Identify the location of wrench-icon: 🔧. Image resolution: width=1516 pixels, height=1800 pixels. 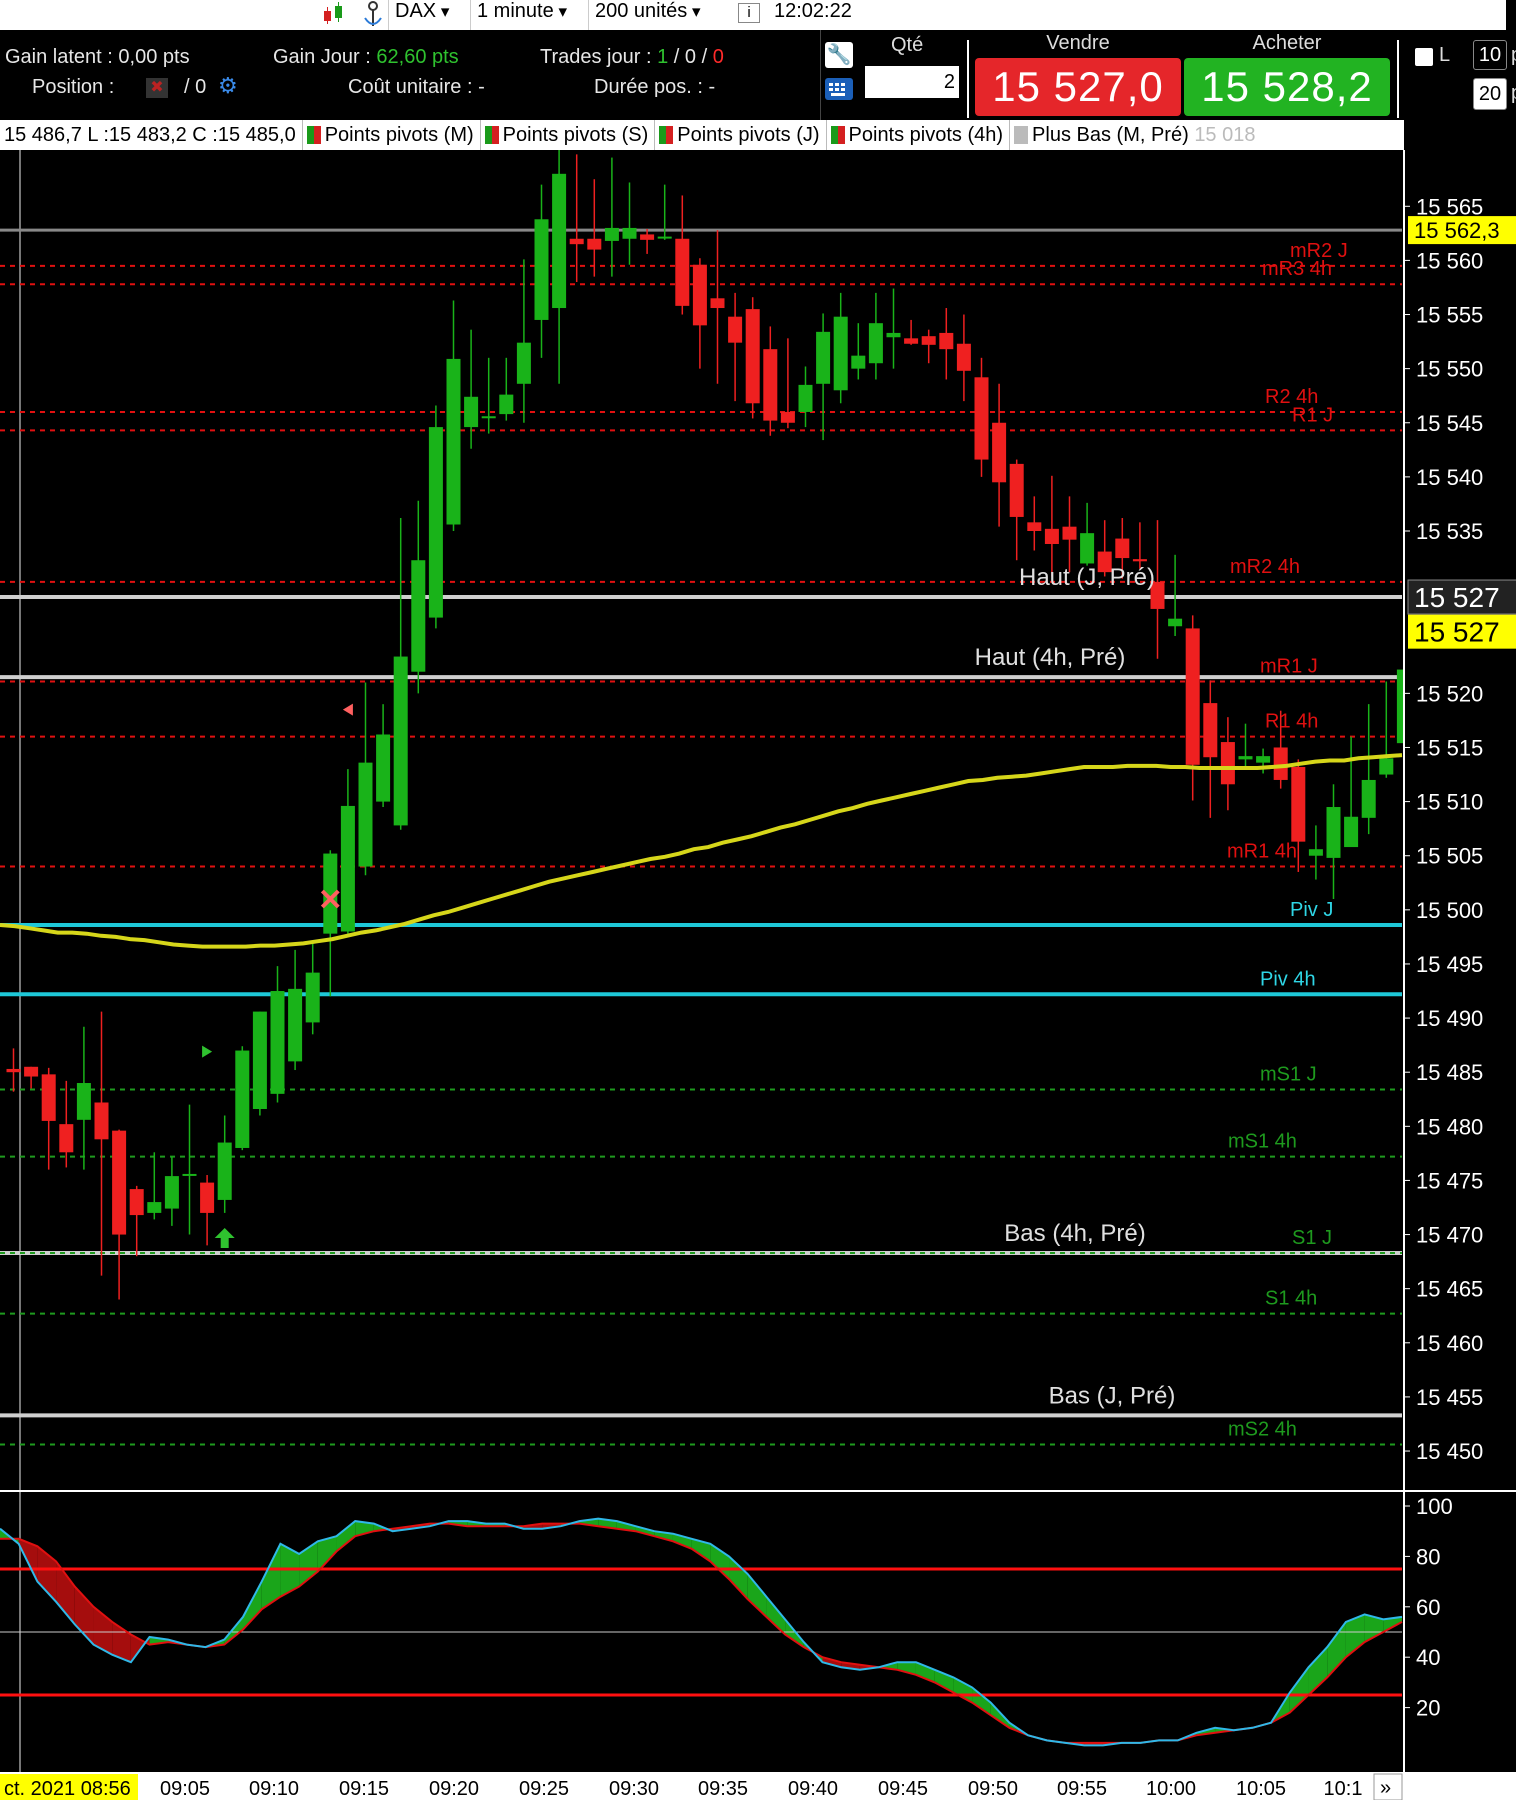
(839, 55).